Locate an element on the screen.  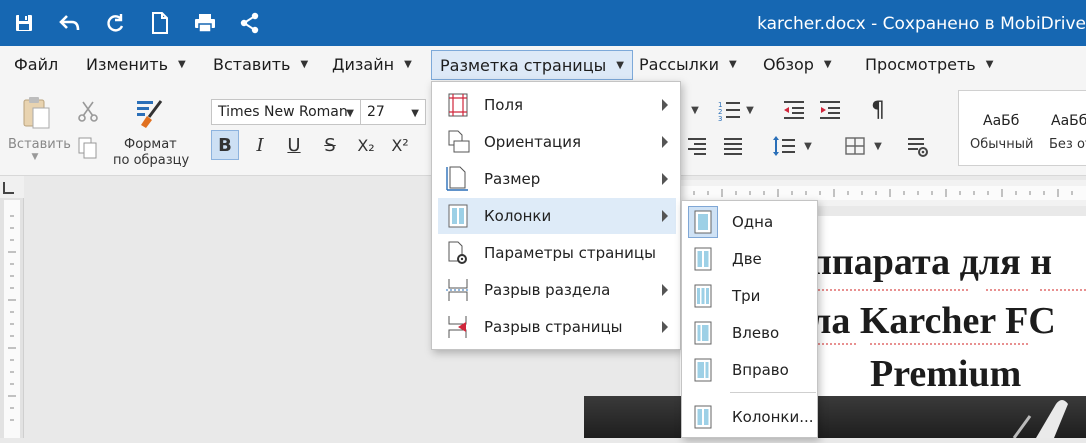
column-option-three: Три is located at coordinates (750, 296).